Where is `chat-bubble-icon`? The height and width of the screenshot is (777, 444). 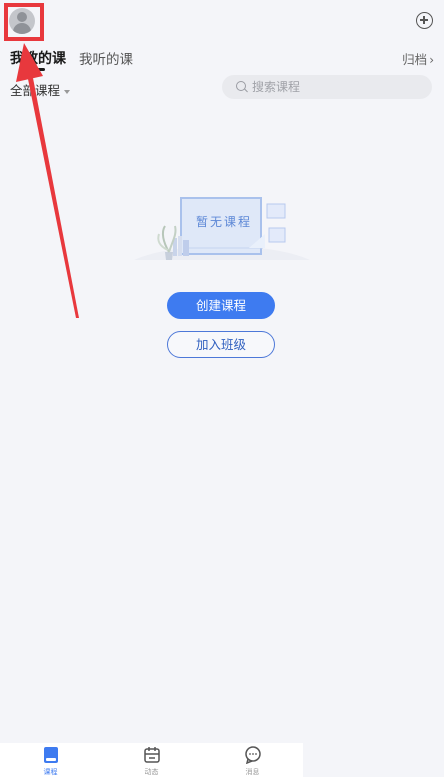
chat-bubble-icon is located at coordinates (252, 755).